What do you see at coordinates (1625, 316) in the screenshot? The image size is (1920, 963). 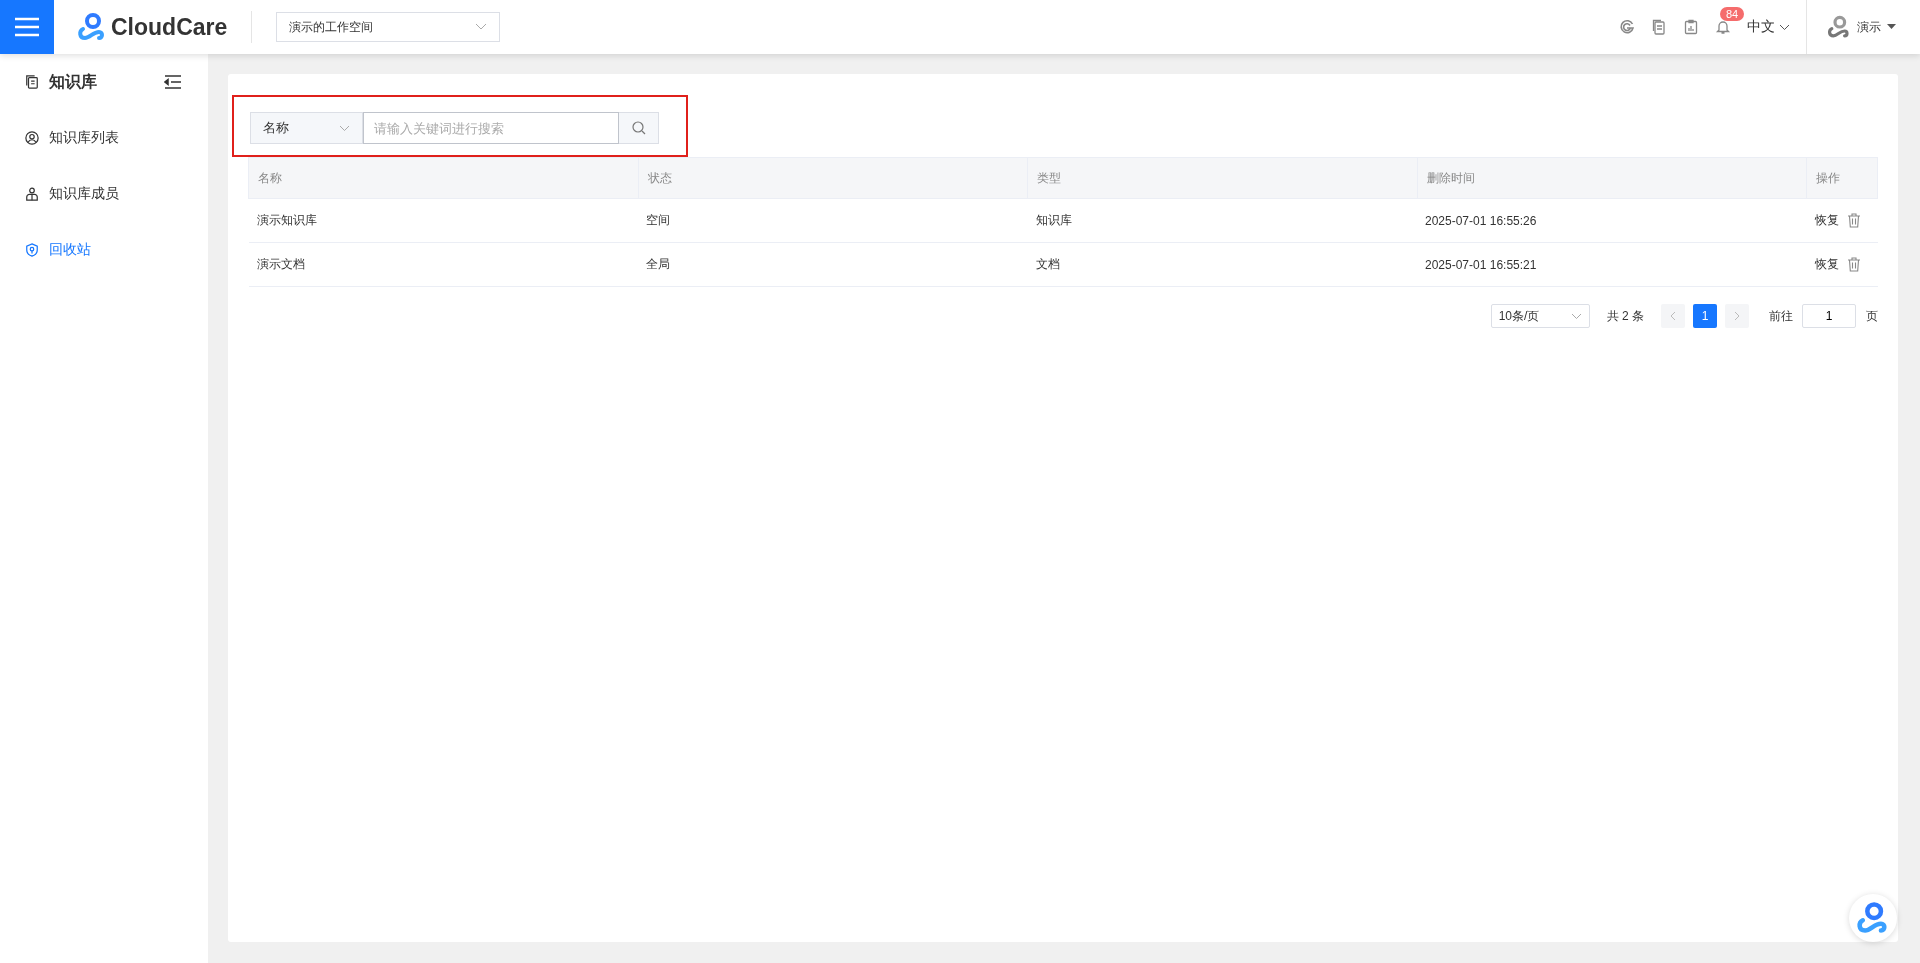 I see `total-count: 共 2 条` at bounding box center [1625, 316].